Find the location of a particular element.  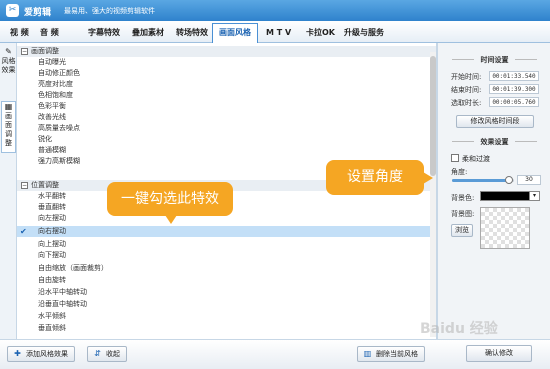

smooth-transition-checkbox is located at coordinates (455, 158).